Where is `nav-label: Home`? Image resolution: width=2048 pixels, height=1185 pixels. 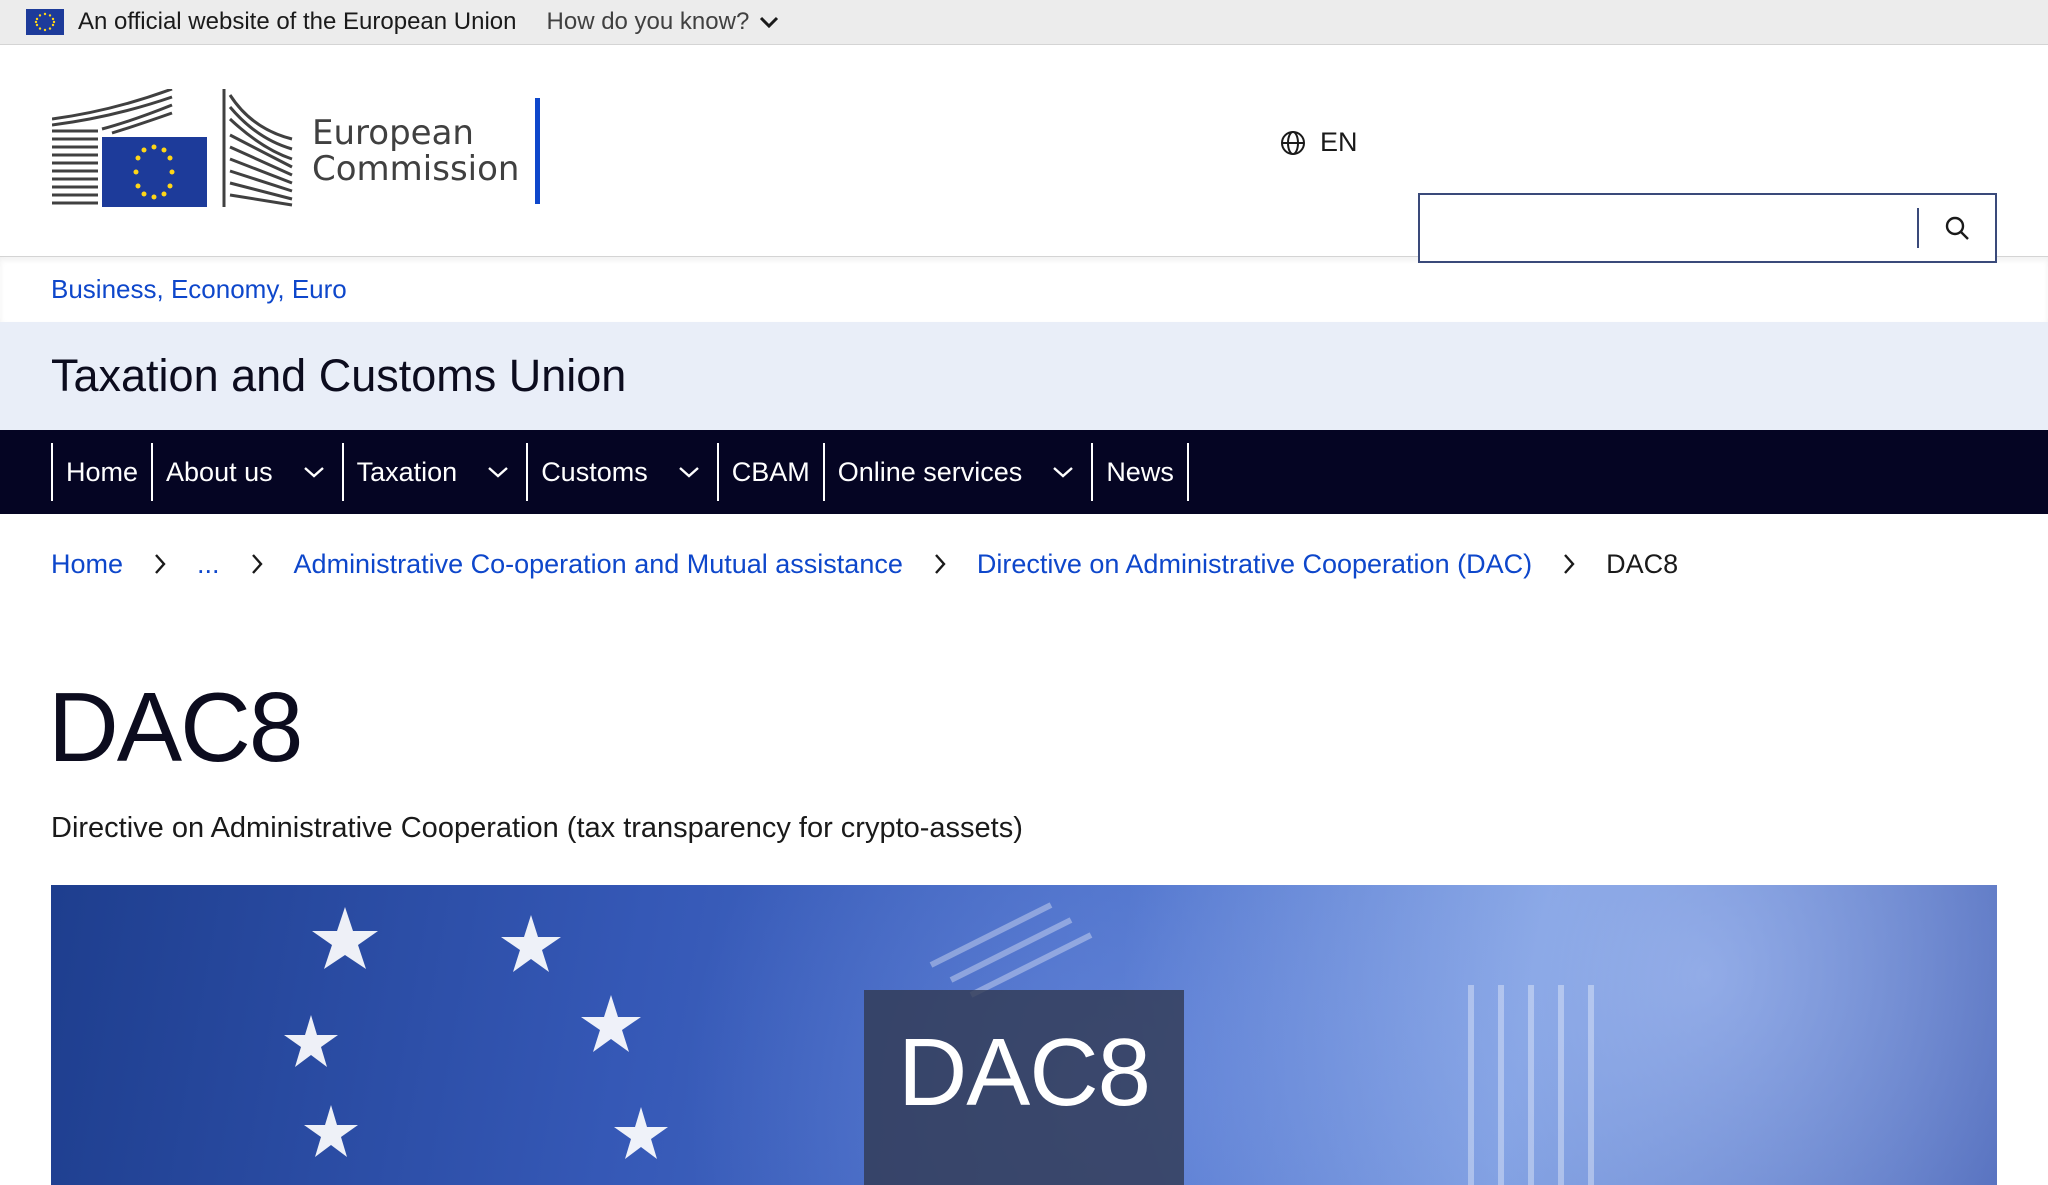
nav-label: Home is located at coordinates (102, 471).